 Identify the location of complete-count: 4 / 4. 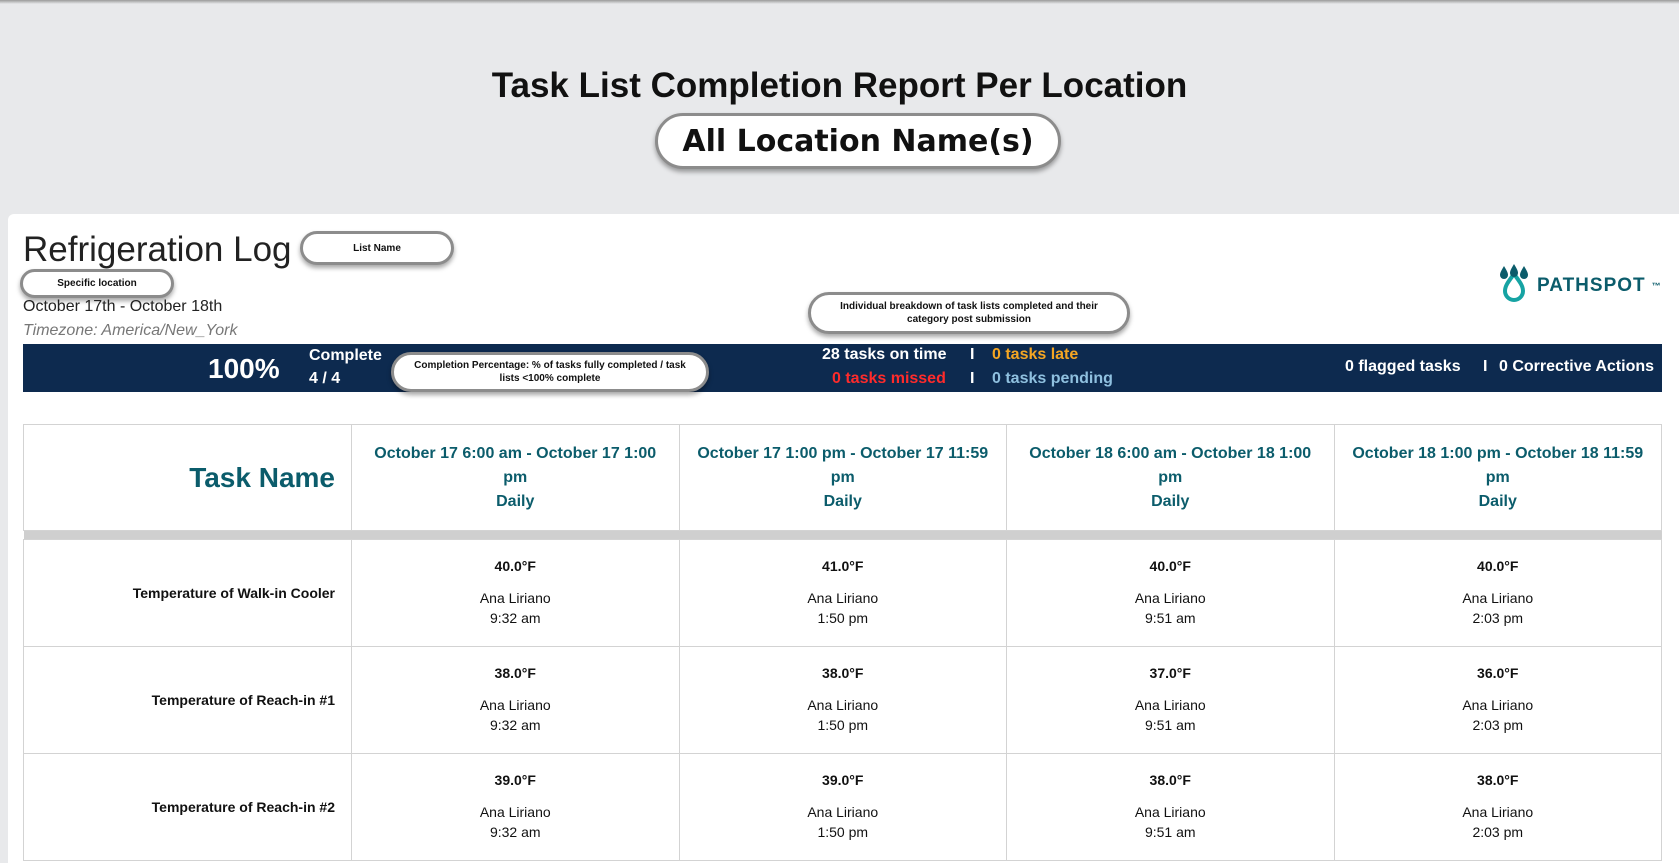
(325, 378).